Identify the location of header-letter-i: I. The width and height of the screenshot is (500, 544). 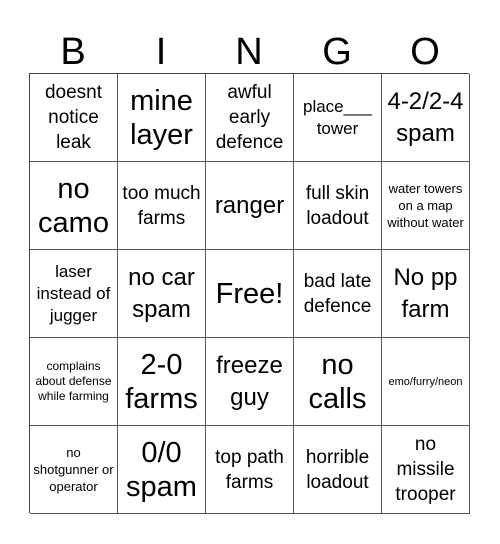
(161, 52).